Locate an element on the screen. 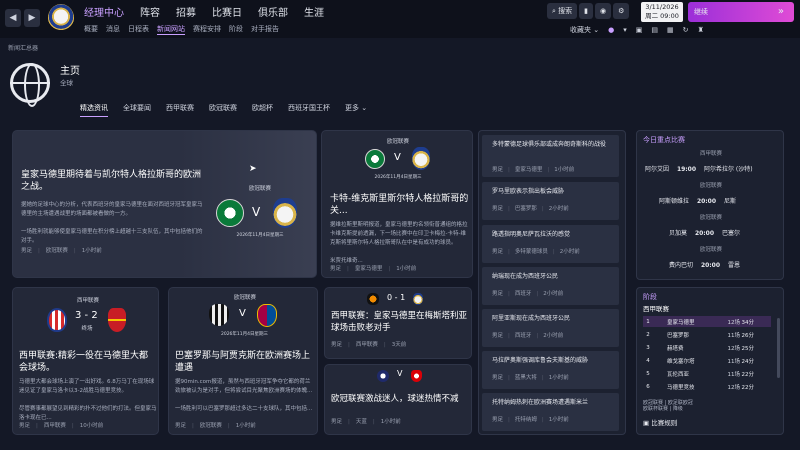 This screenshot has width=800, height=450. date-day: 3/11/2026 is located at coordinates (662, 7).